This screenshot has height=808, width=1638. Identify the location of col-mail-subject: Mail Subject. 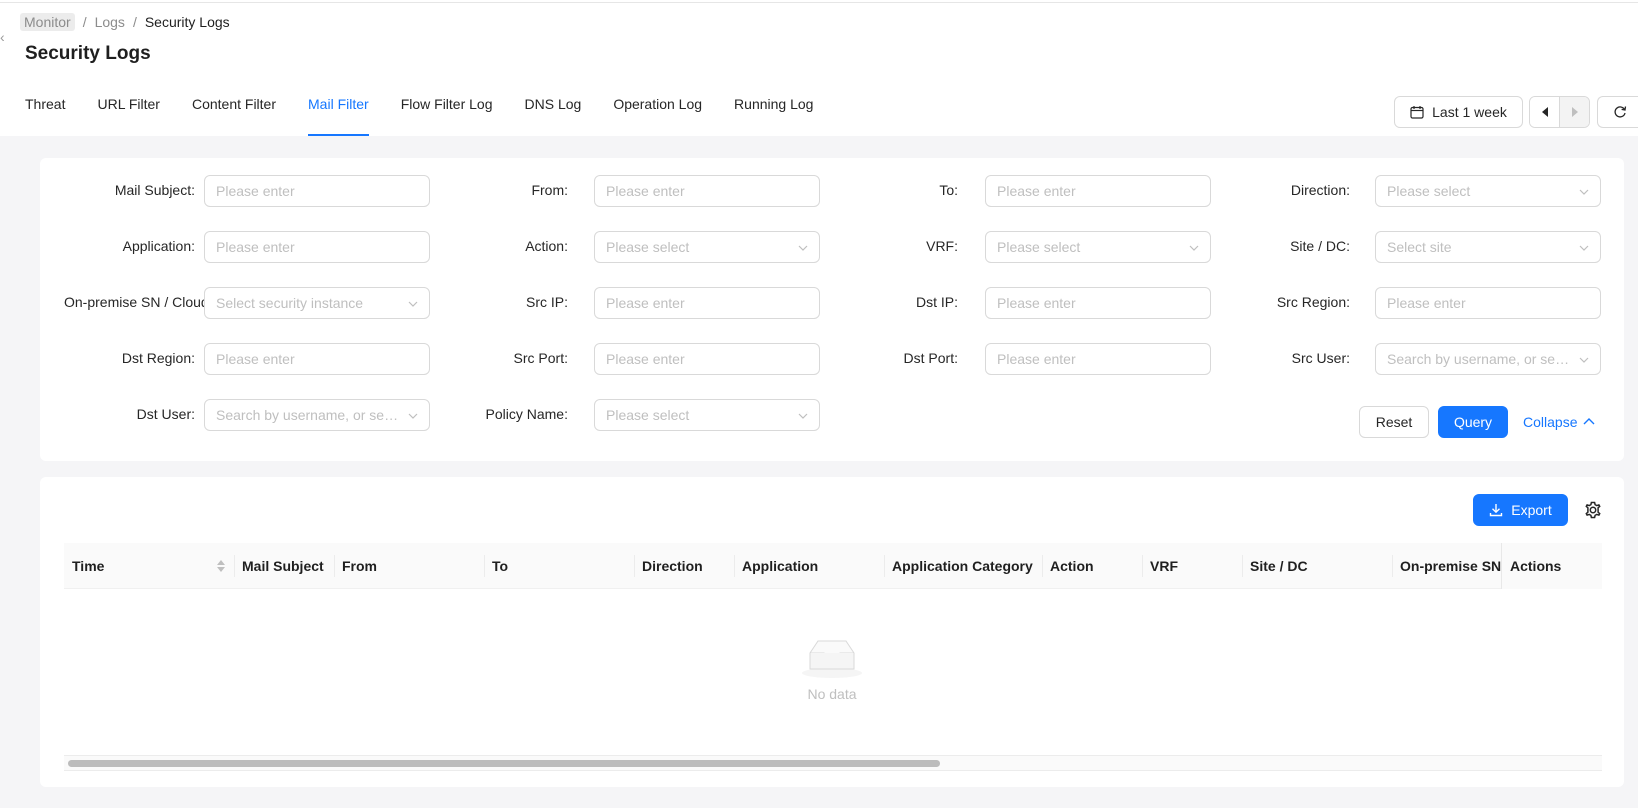
(284, 566).